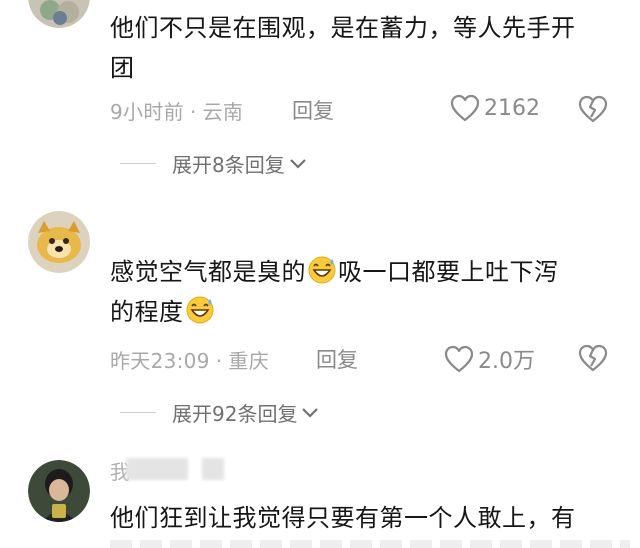 Image resolution: width=640 pixels, height=548 pixels. I want to click on like-count: 2.0万, so click(506, 361).